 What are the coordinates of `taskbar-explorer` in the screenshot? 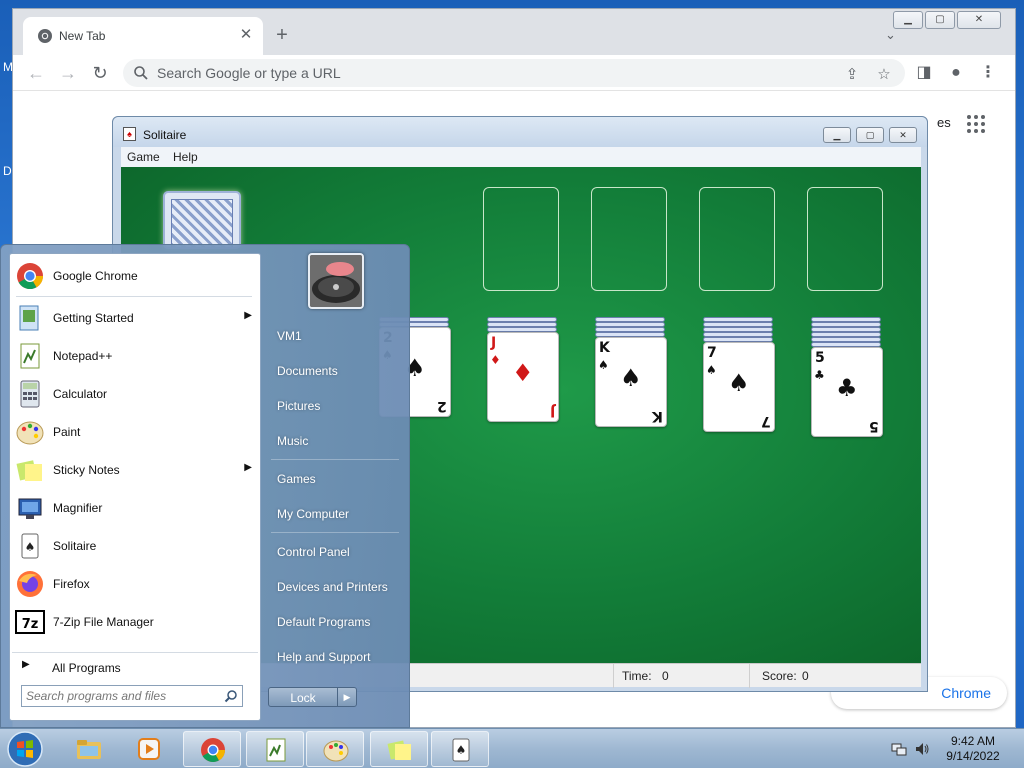 It's located at (89, 749).